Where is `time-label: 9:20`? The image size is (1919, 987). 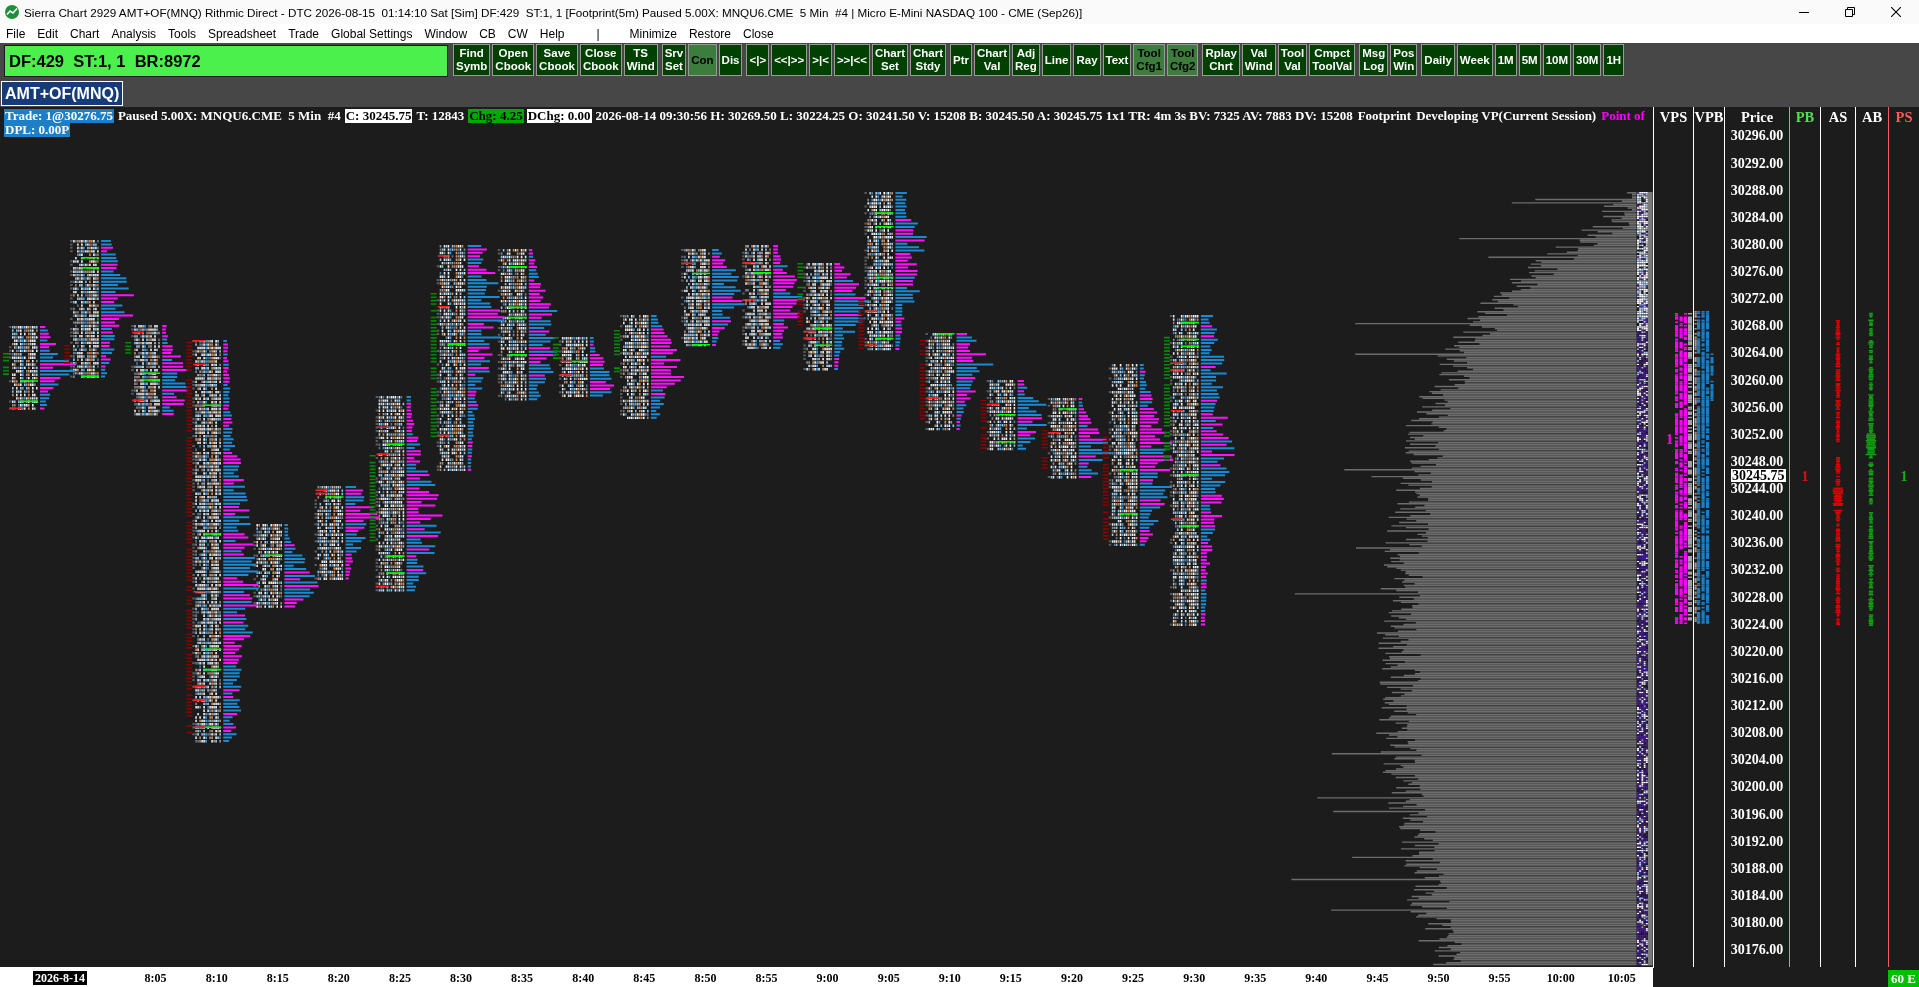
time-label: 9:20 is located at coordinates (1071, 977).